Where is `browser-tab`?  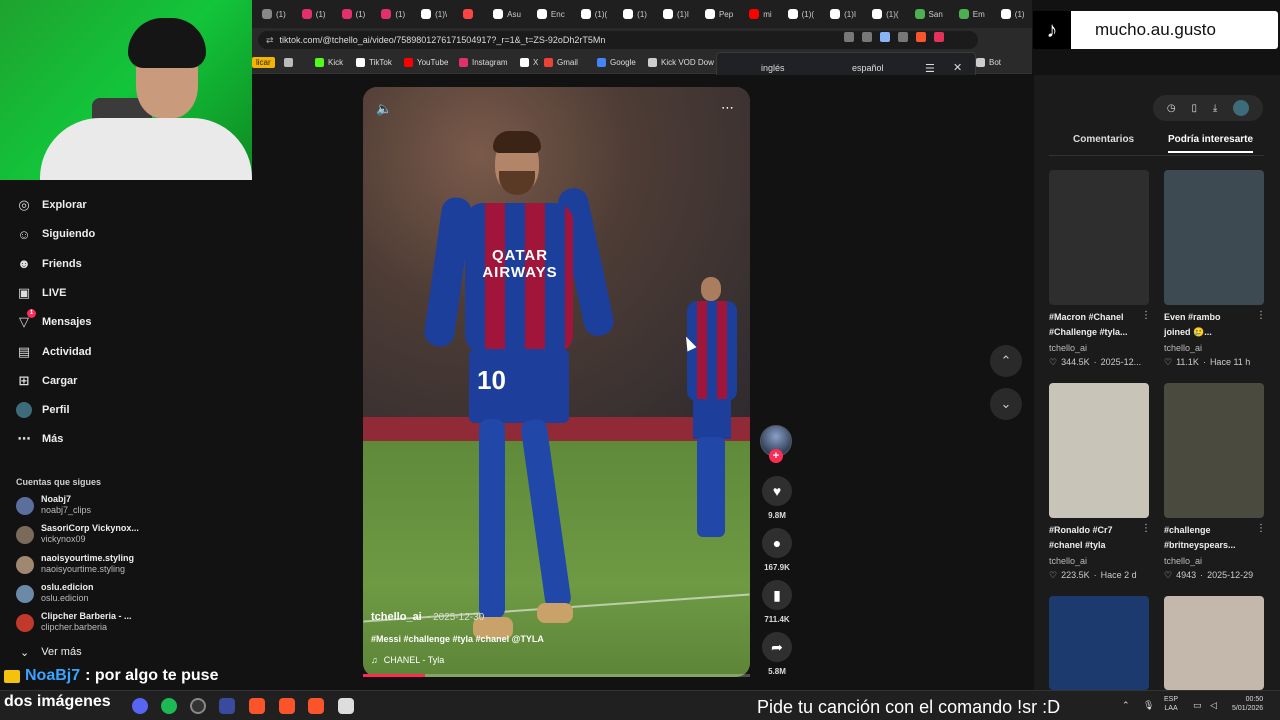 browser-tab is located at coordinates (470, 14).